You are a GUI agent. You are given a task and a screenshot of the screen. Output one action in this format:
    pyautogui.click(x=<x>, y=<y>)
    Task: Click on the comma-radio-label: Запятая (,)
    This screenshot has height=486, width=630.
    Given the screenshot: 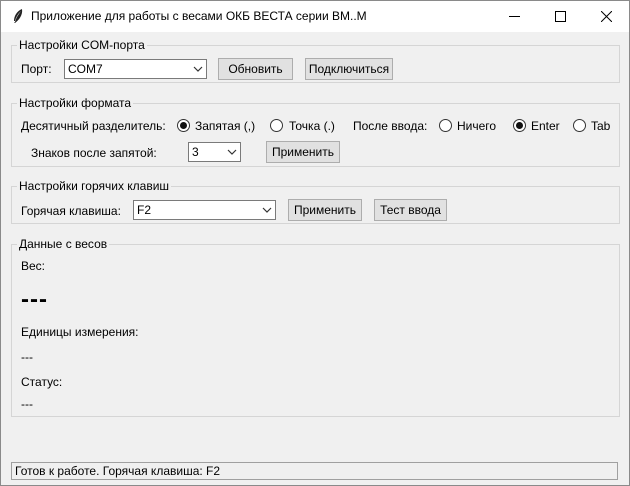 What is the action you would take?
    pyautogui.click(x=225, y=126)
    